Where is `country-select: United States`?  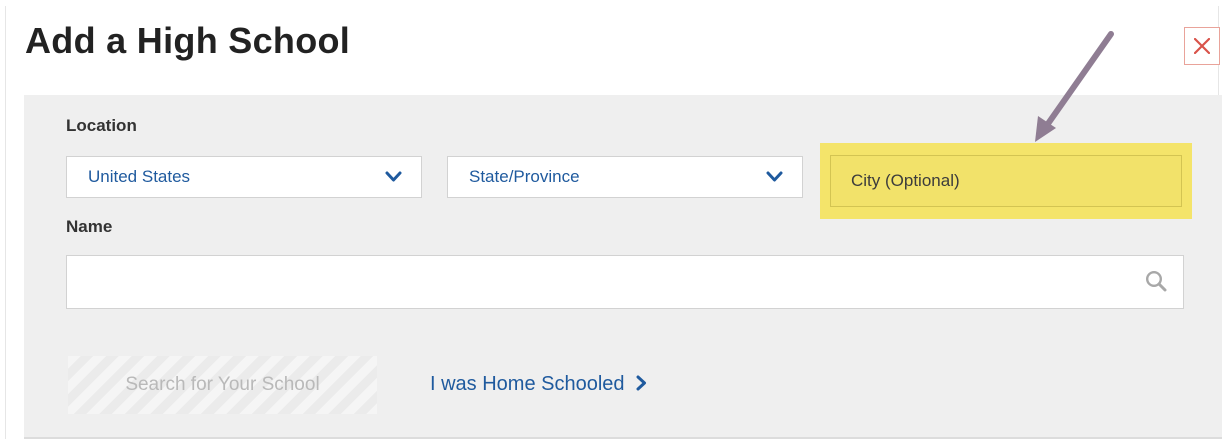 country-select: United States is located at coordinates (244, 177).